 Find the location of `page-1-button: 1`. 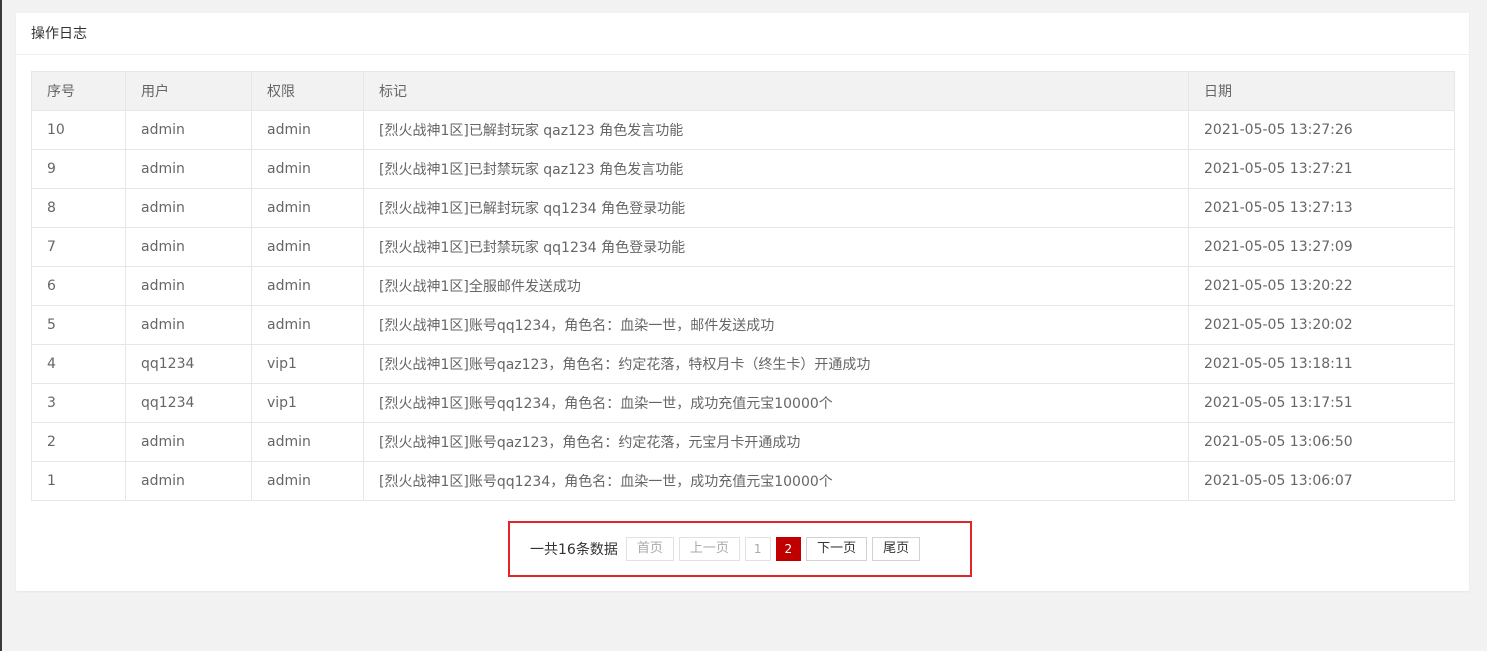

page-1-button: 1 is located at coordinates (757, 549).